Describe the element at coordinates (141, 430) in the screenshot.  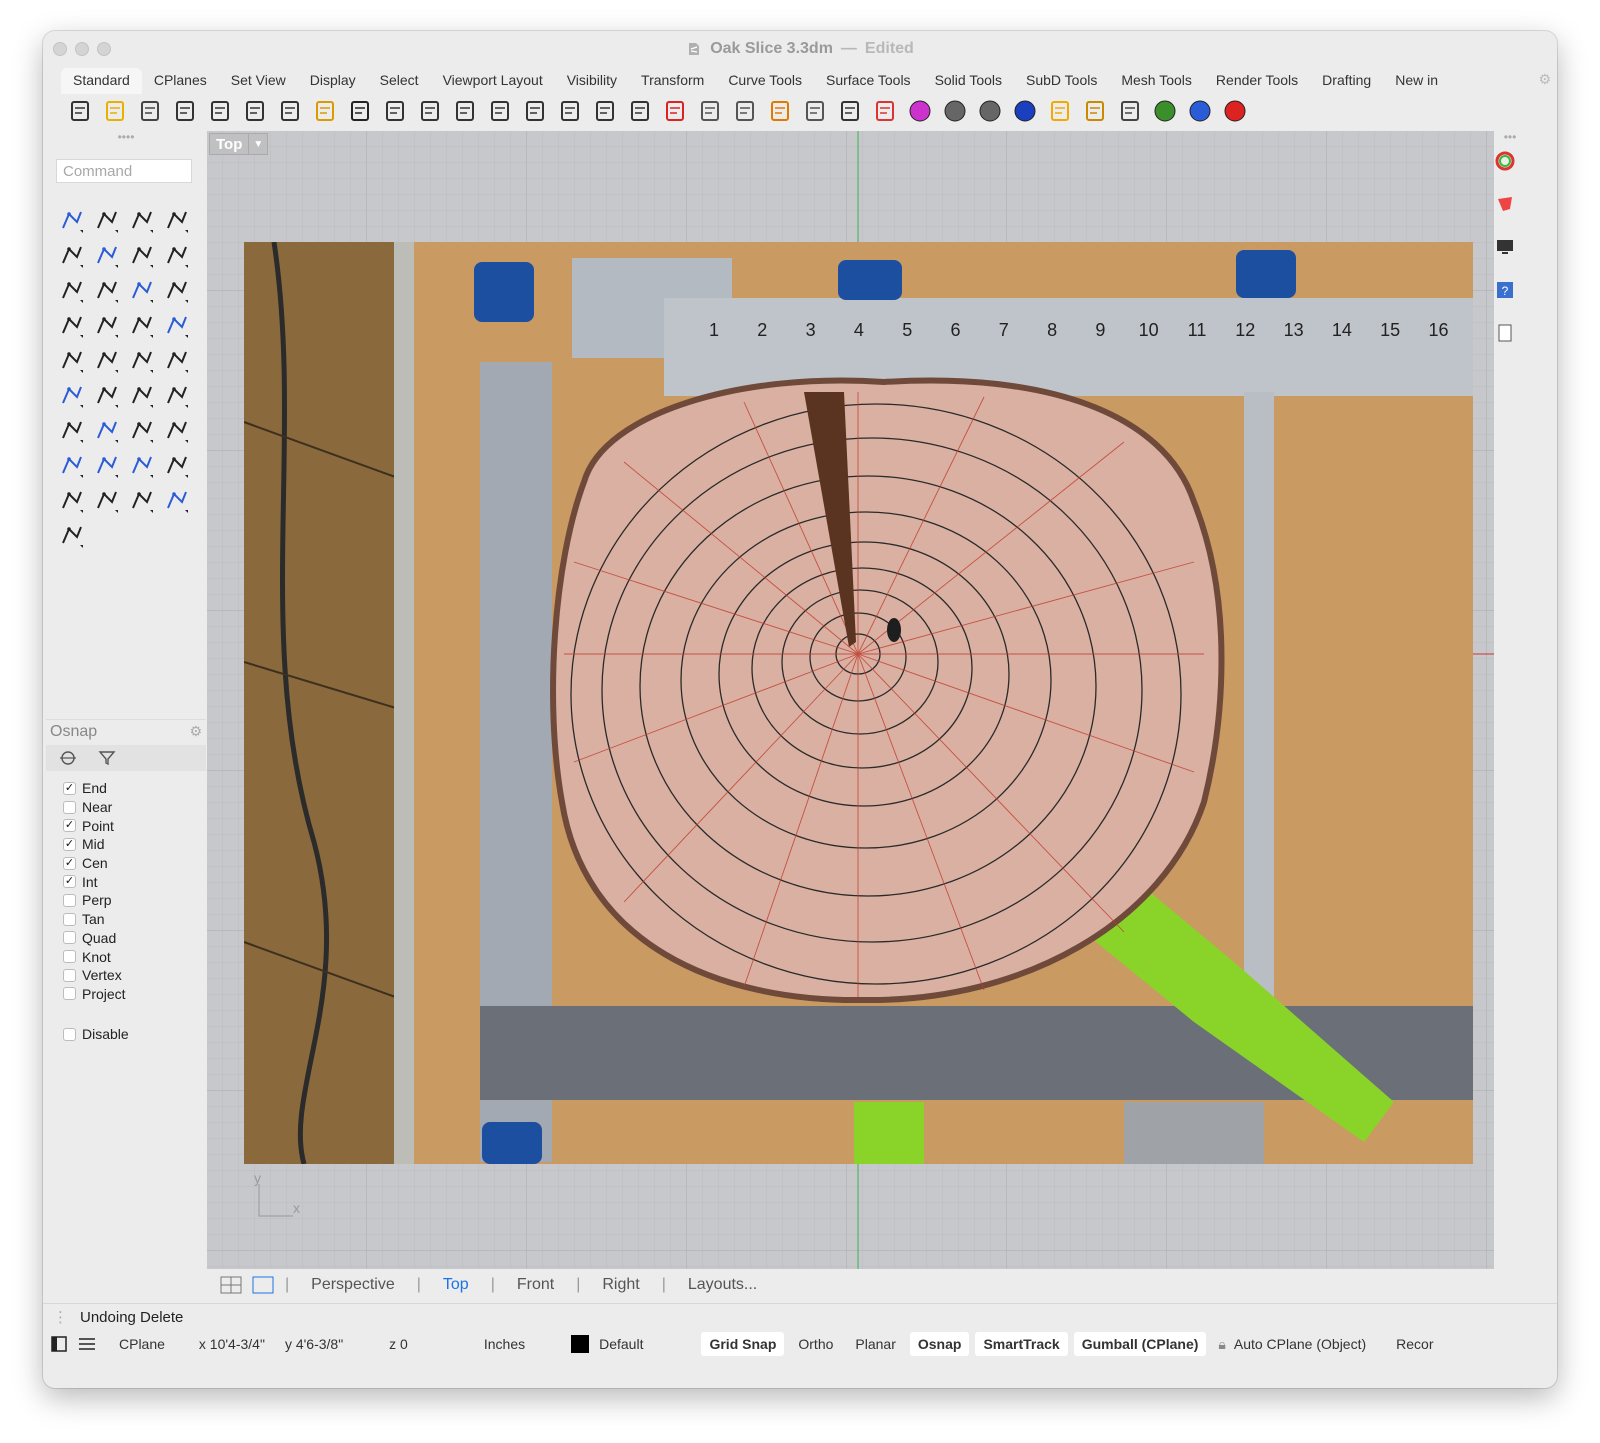
I see `array-icon` at that location.